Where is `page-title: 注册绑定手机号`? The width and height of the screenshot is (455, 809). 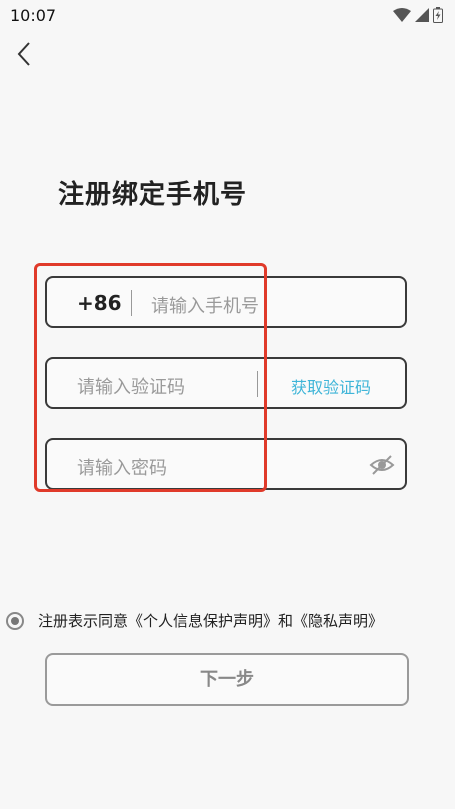
page-title: 注册绑定手机号 is located at coordinates (153, 195).